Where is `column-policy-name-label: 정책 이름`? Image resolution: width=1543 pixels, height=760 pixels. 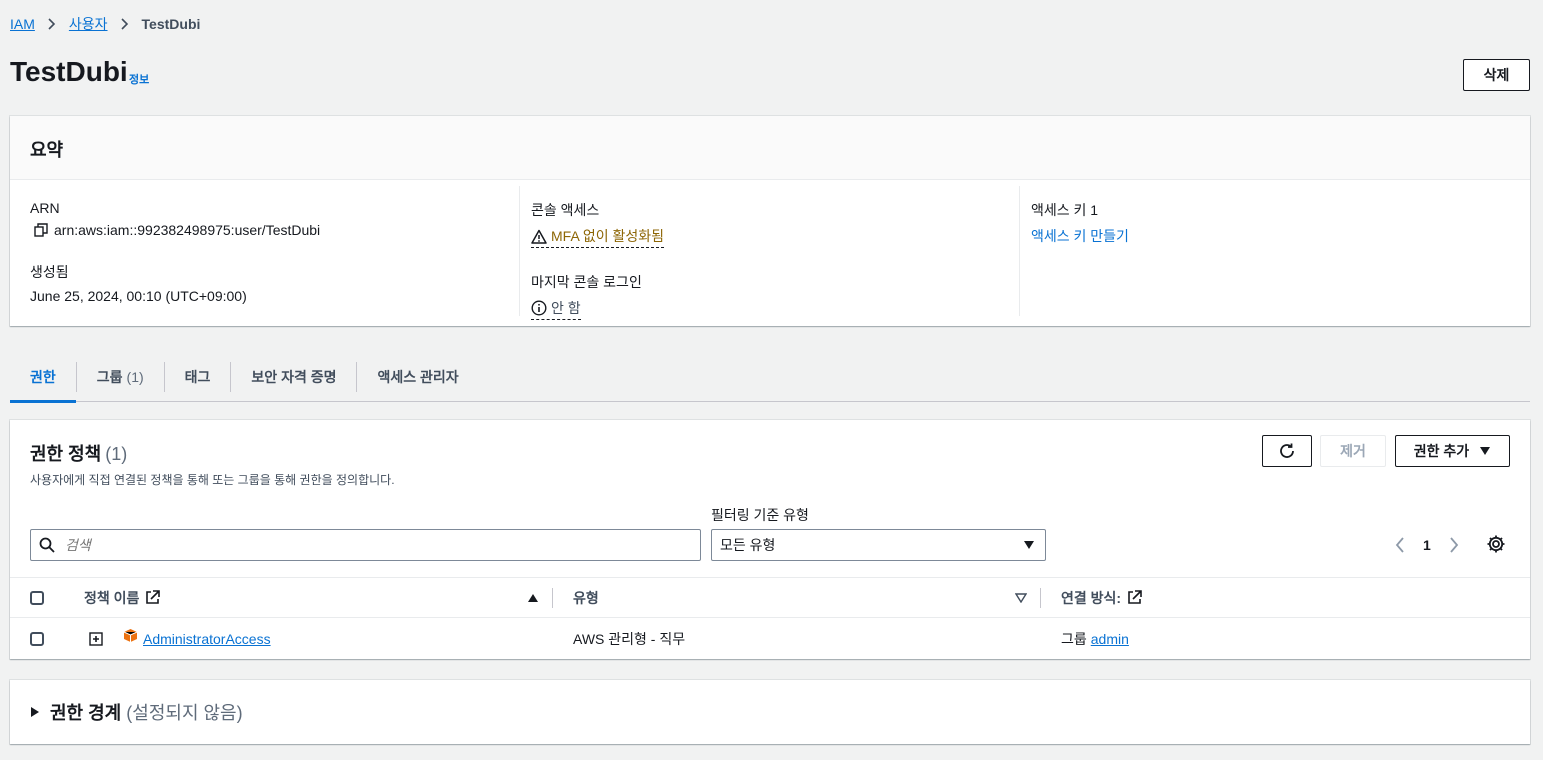
column-policy-name-label: 정책 이름 is located at coordinates (112, 597).